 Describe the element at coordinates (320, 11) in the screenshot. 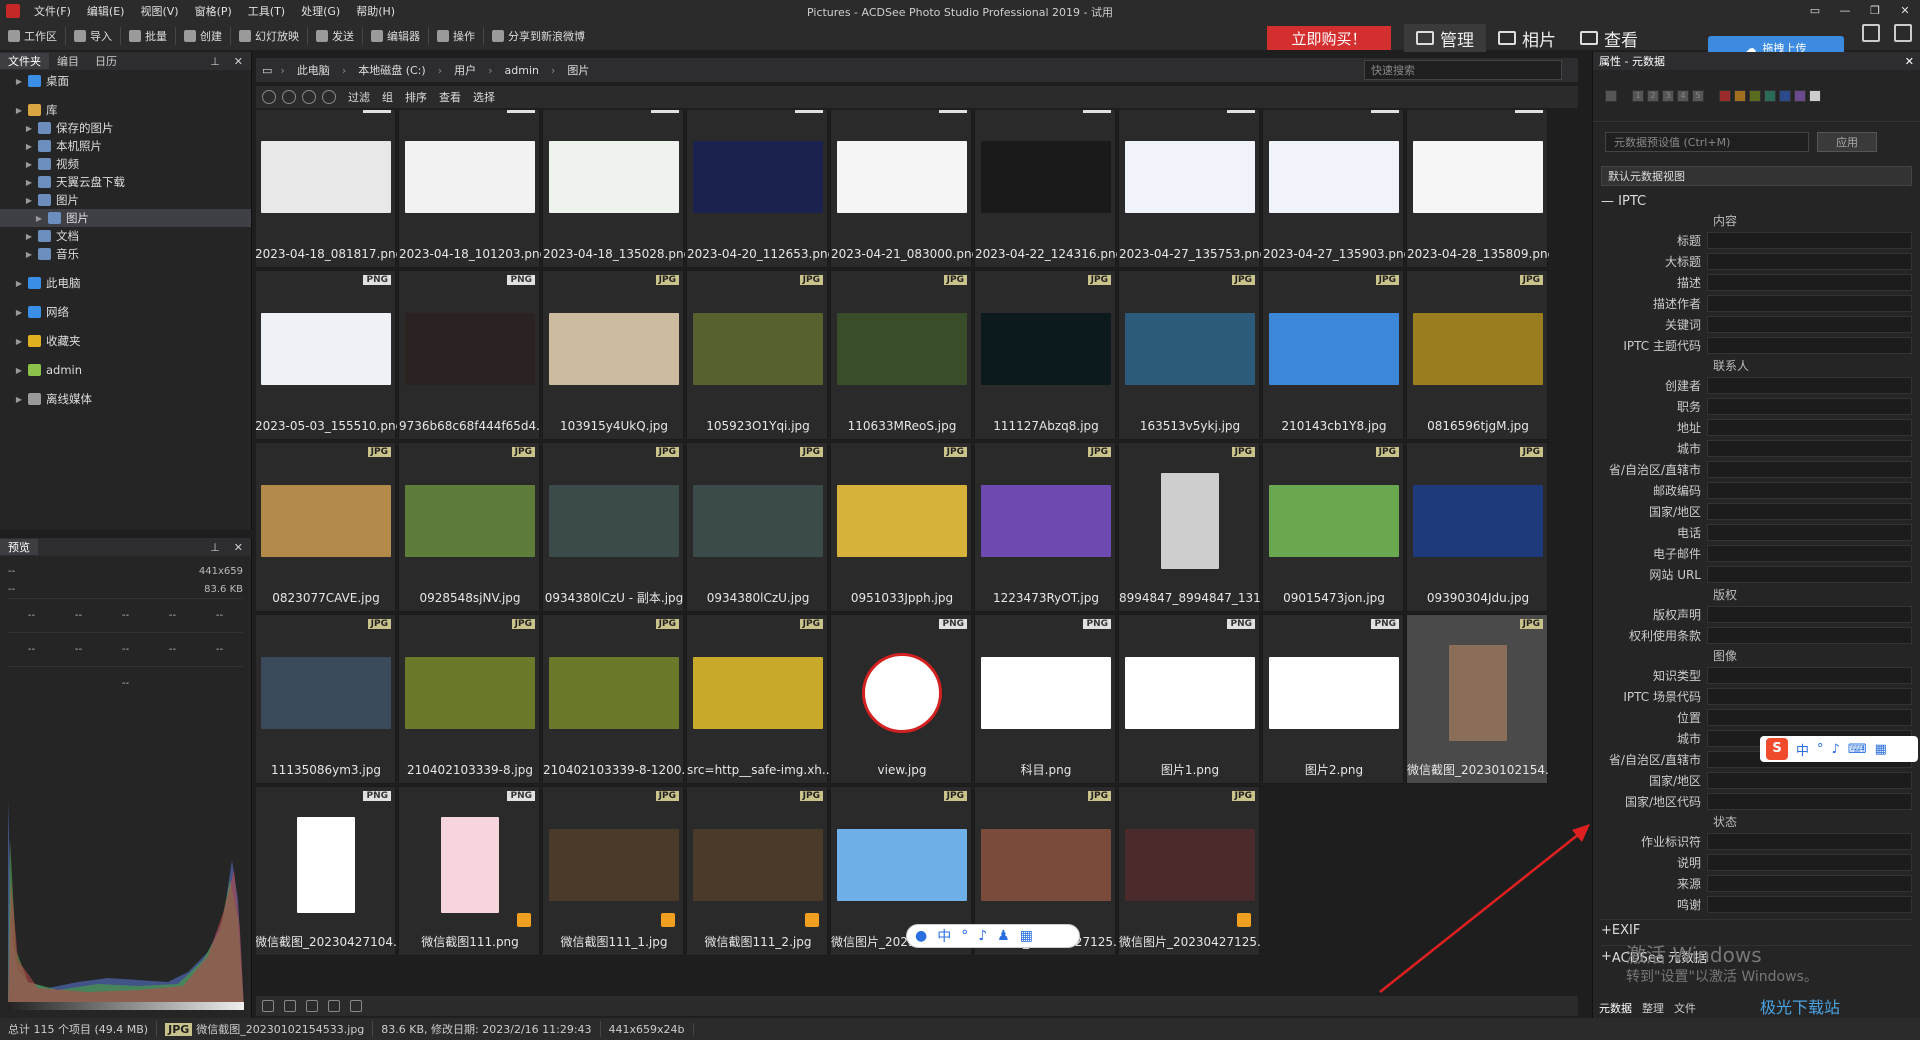

I see `menu-item-5: 处理(G)` at that location.